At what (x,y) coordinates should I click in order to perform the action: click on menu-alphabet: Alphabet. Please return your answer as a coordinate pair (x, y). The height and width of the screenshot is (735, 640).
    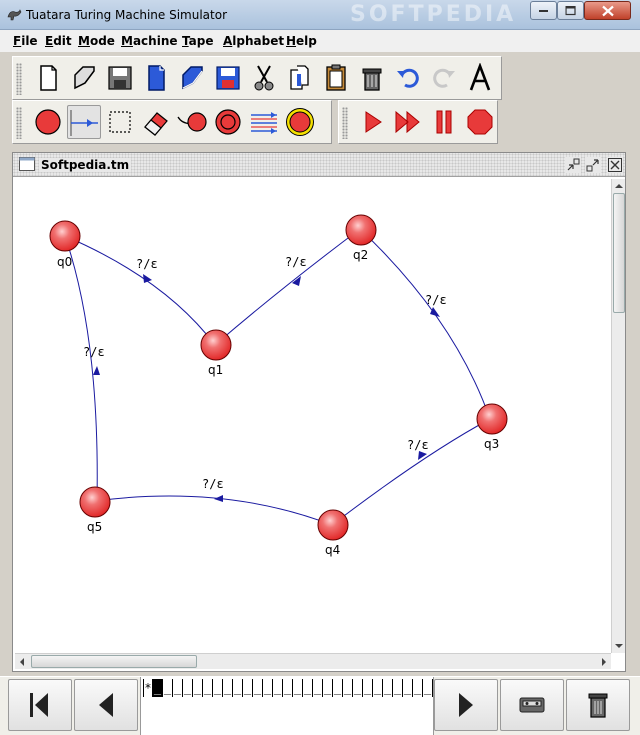
    Looking at the image, I should click on (253, 41).